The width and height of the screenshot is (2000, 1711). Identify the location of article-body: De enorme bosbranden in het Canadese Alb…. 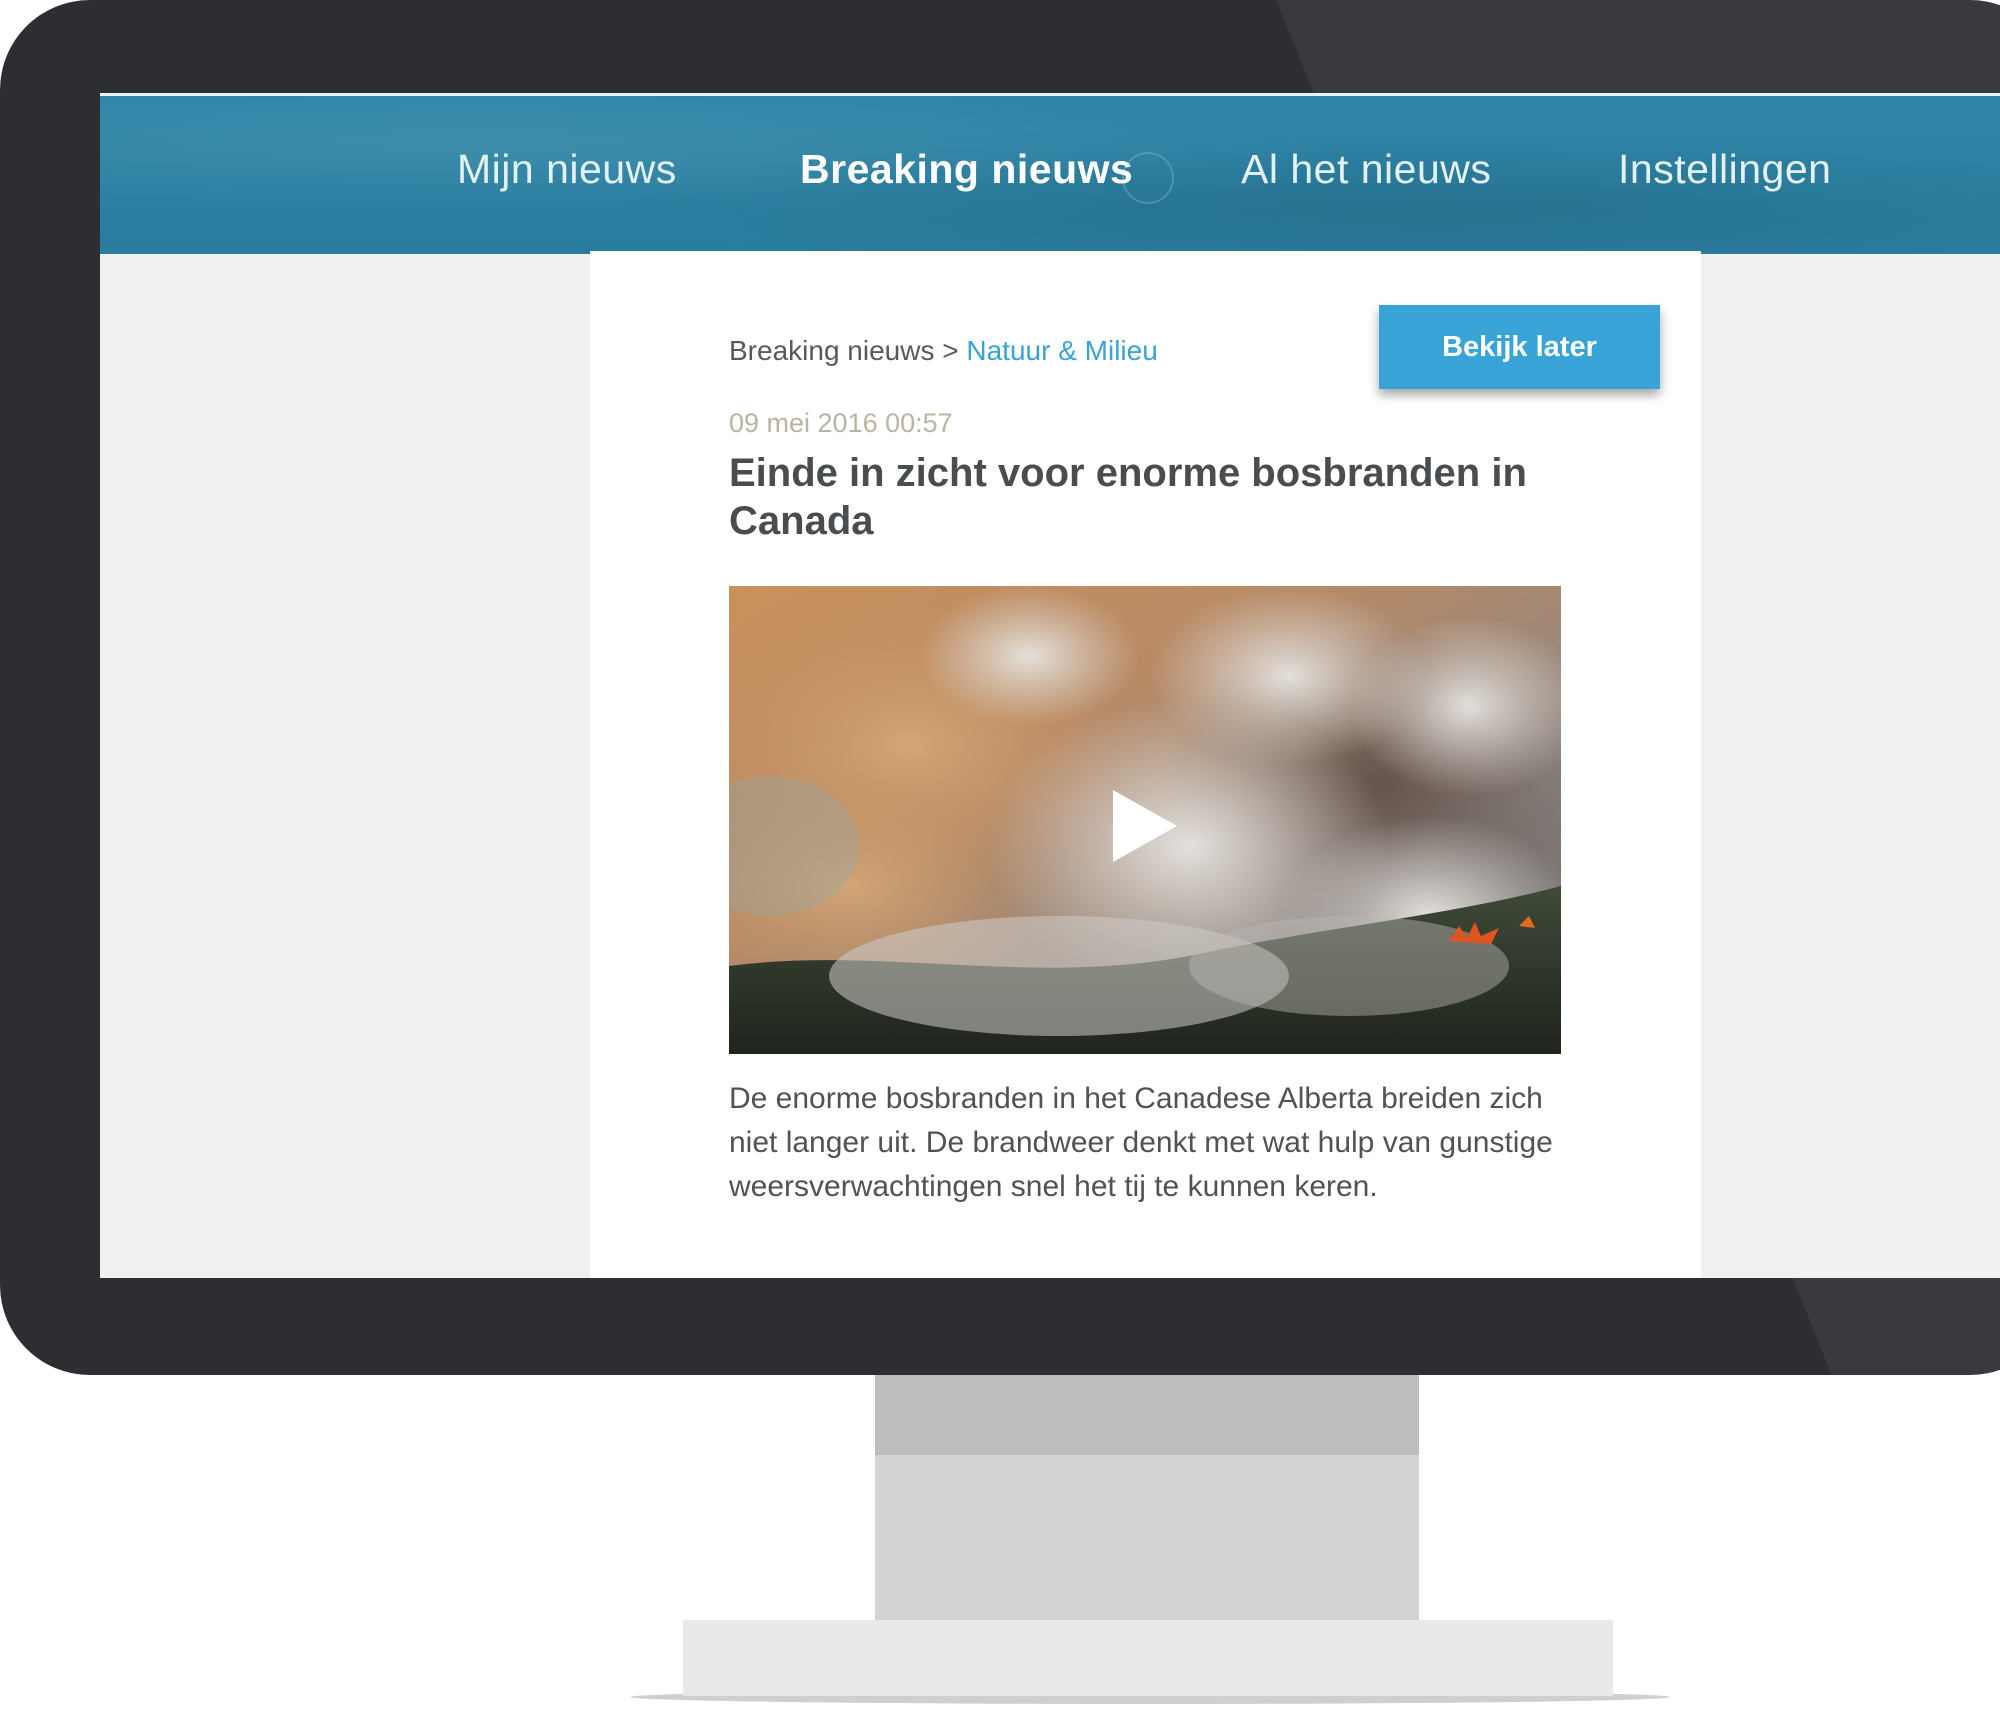
(1141, 1142).